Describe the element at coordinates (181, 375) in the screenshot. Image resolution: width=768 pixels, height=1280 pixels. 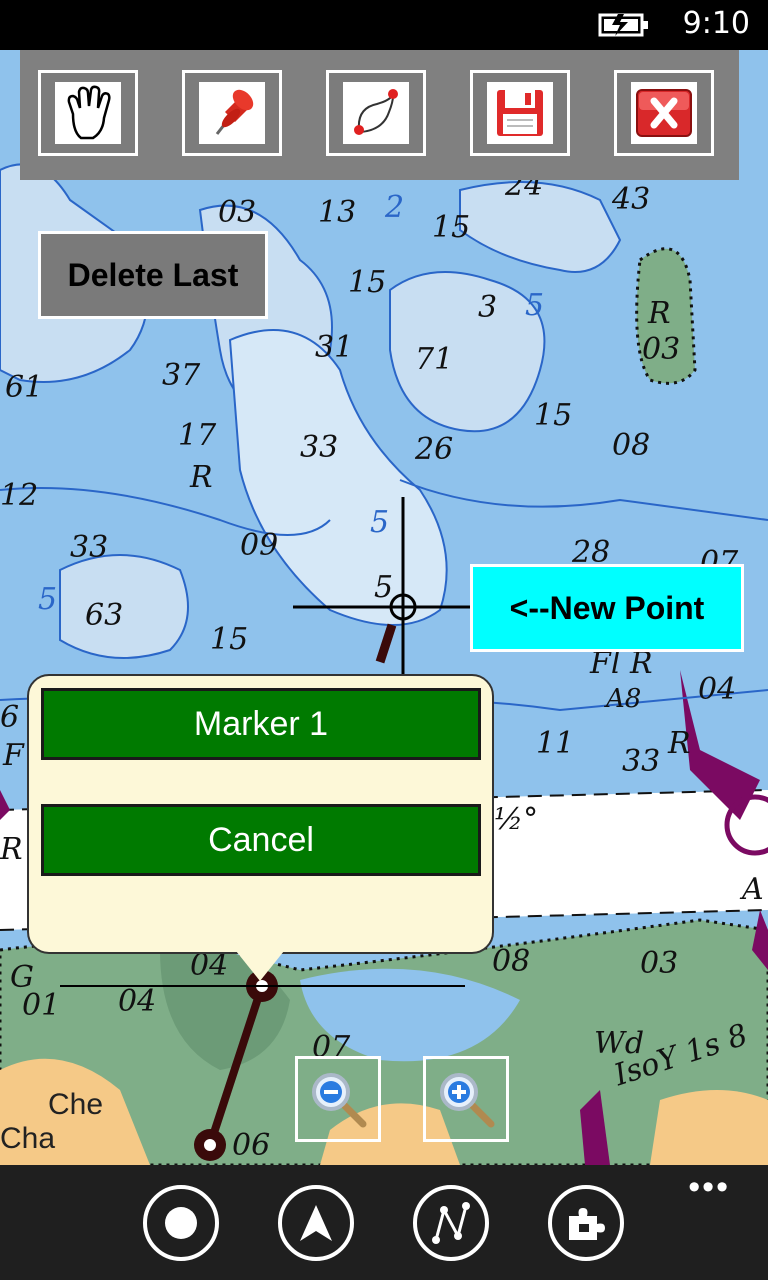
I see `depth-label: 37` at that location.